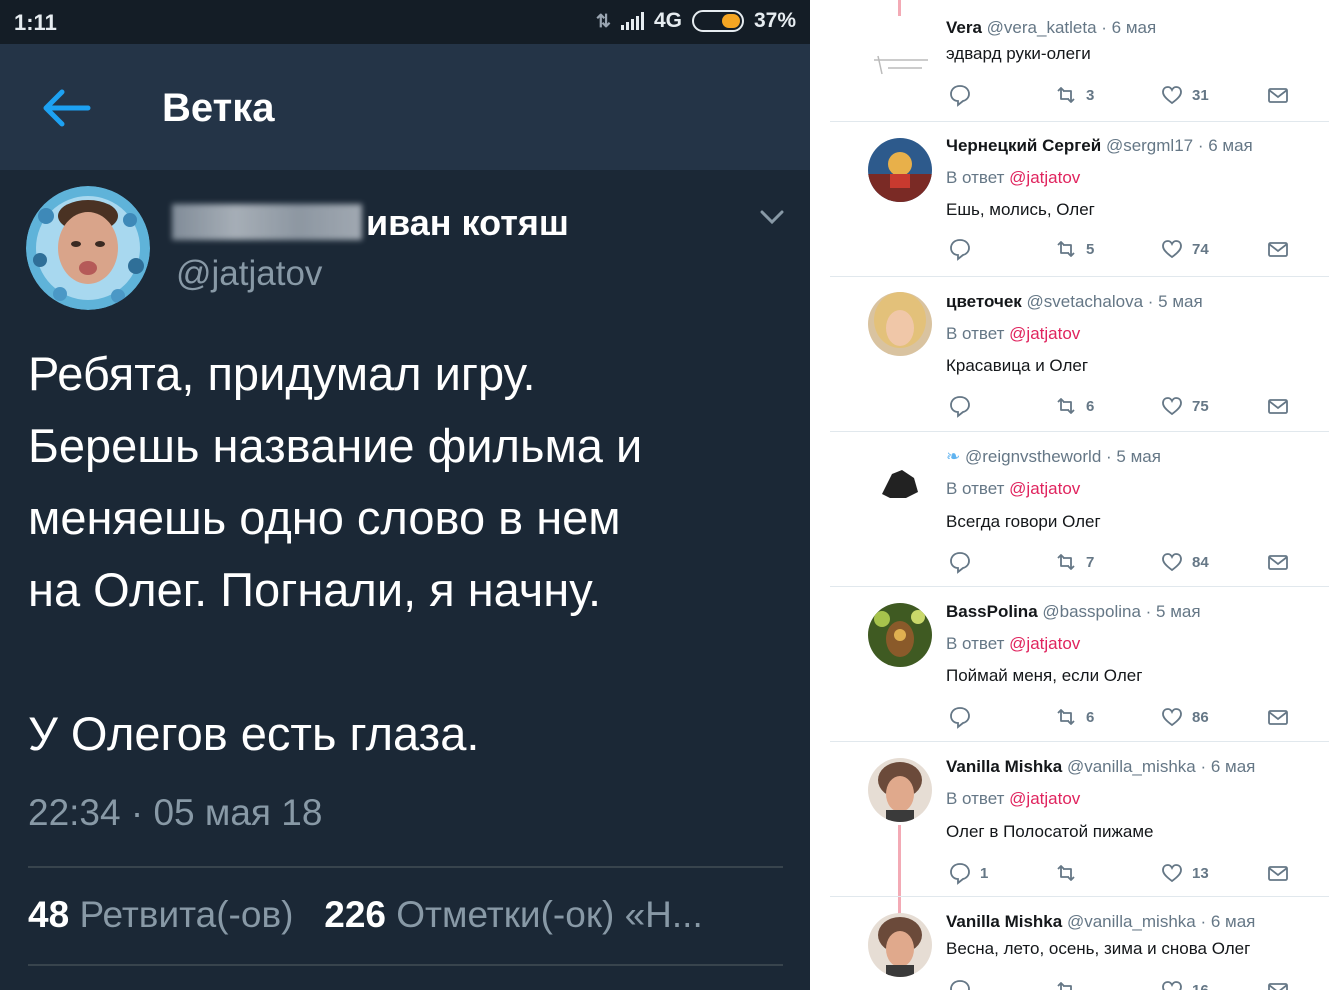 This screenshot has height=990, width=1329. I want to click on retweet-button: 7, so click(1074, 562).